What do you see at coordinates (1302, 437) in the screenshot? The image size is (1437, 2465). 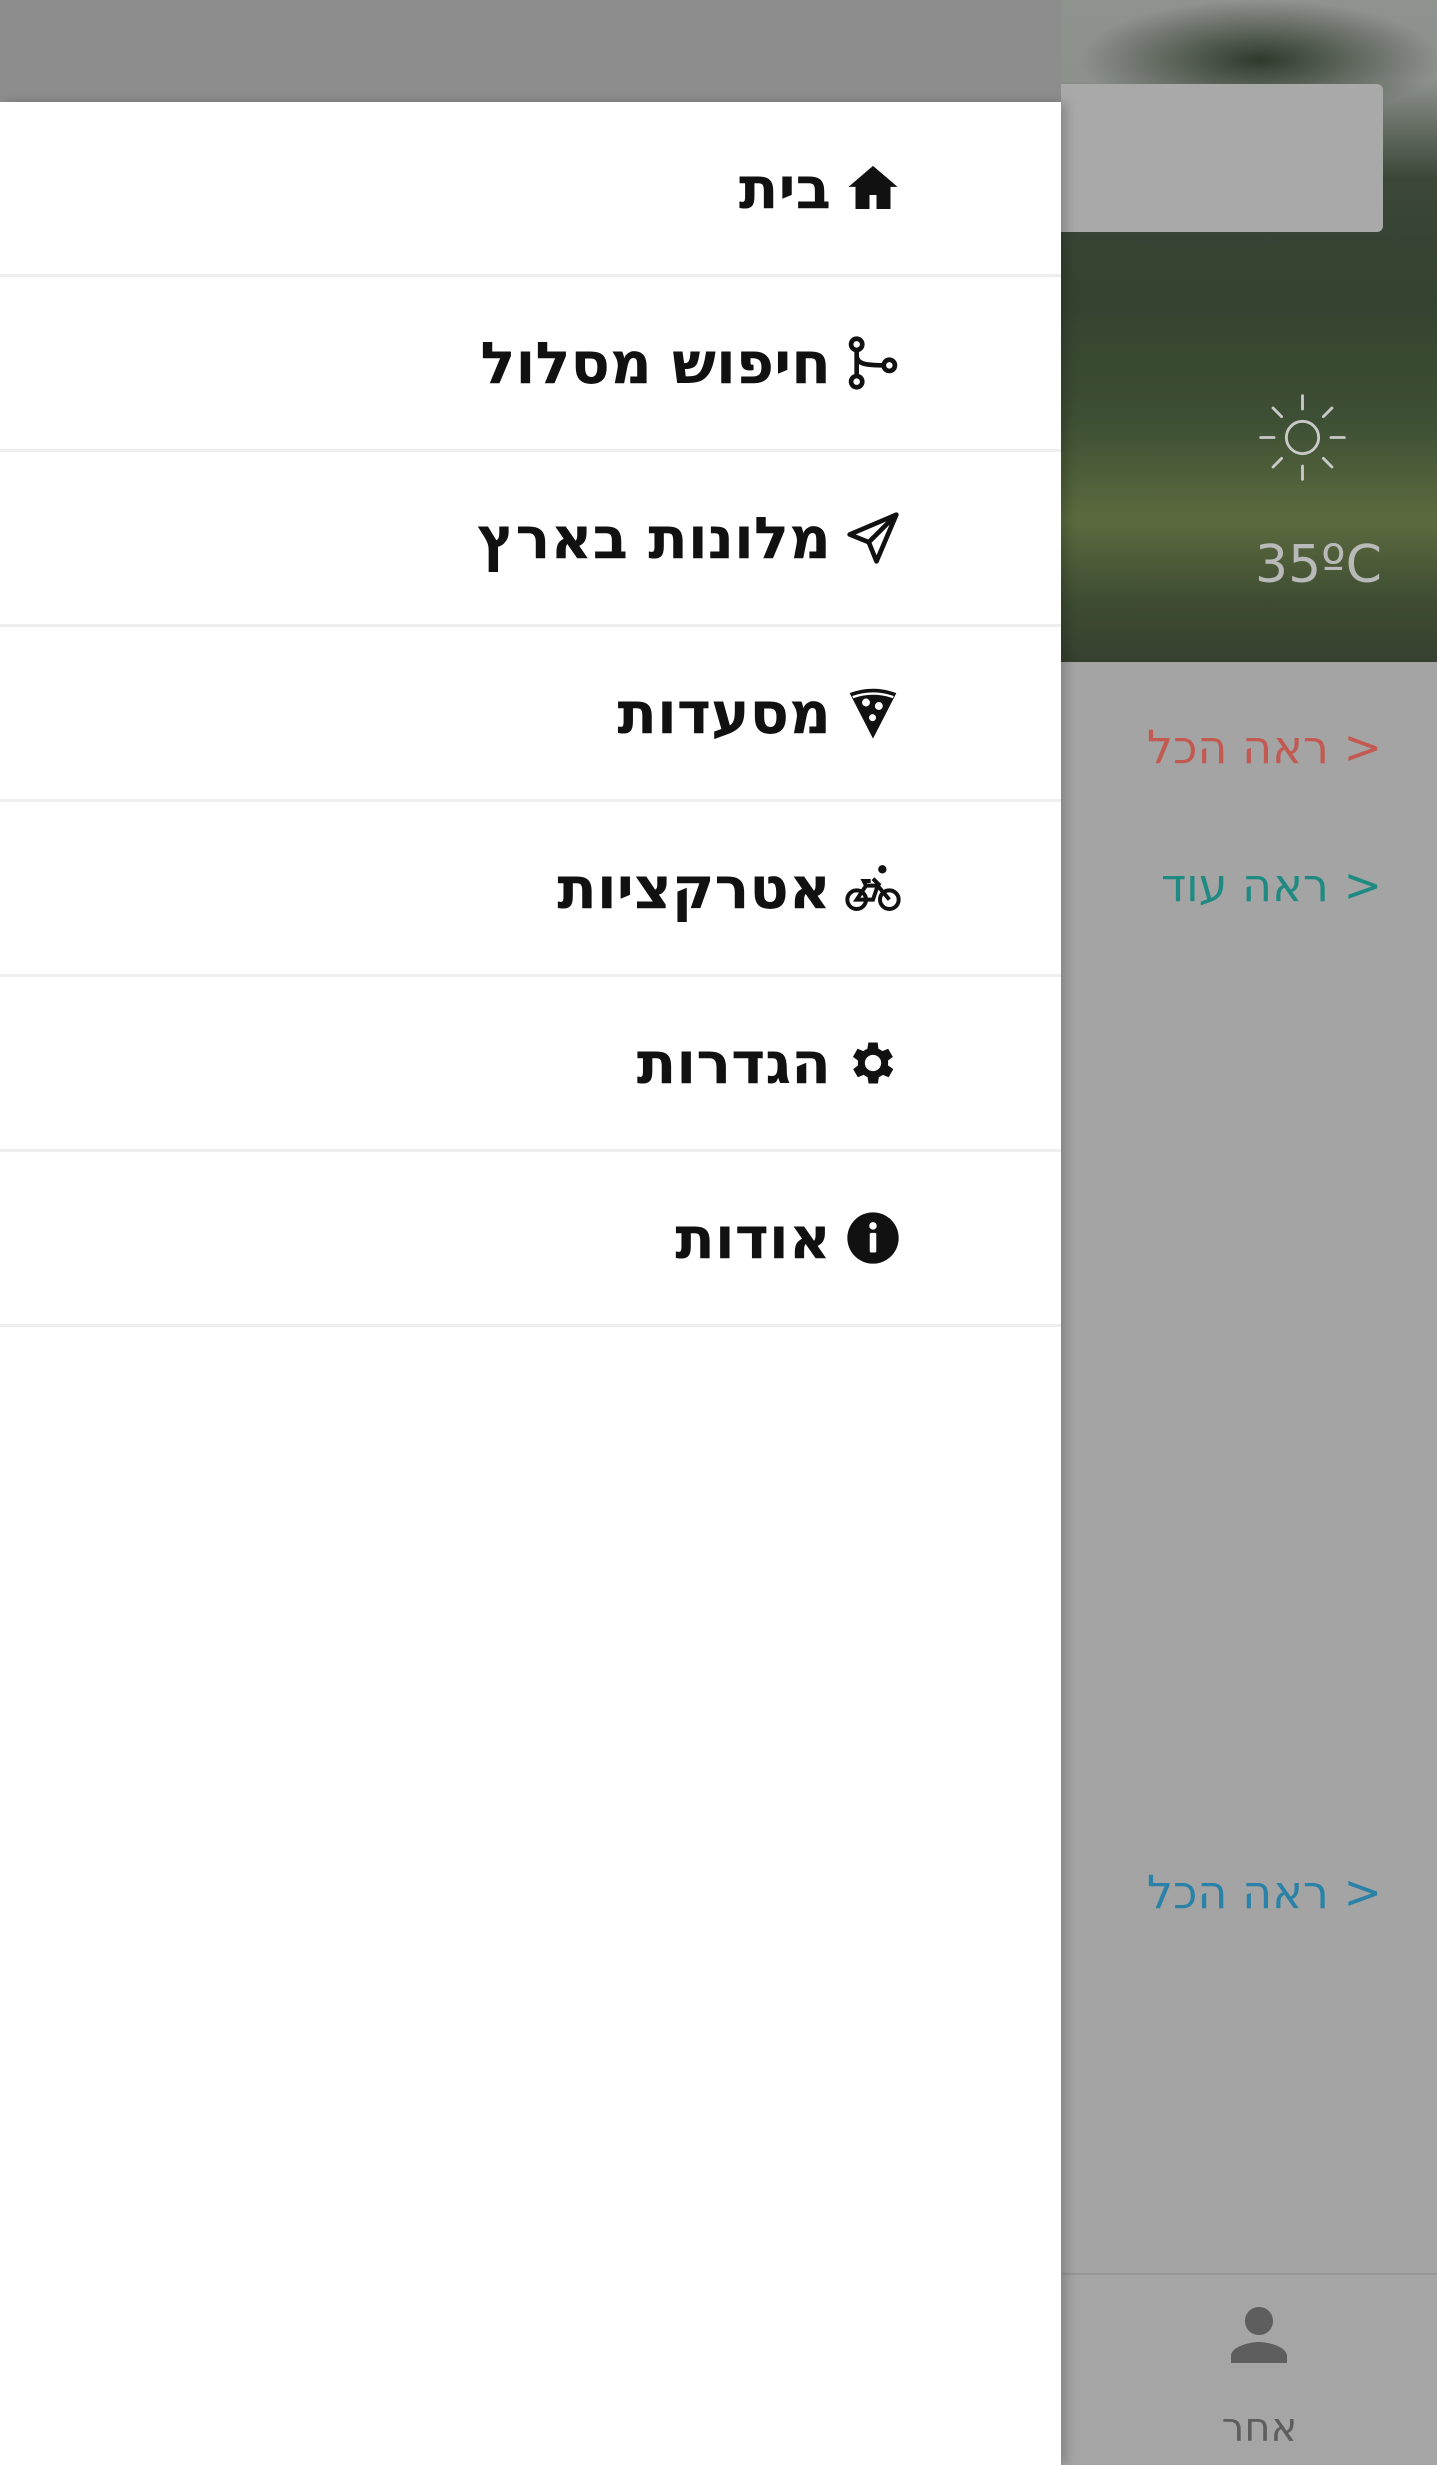 I see `sun-icon` at bounding box center [1302, 437].